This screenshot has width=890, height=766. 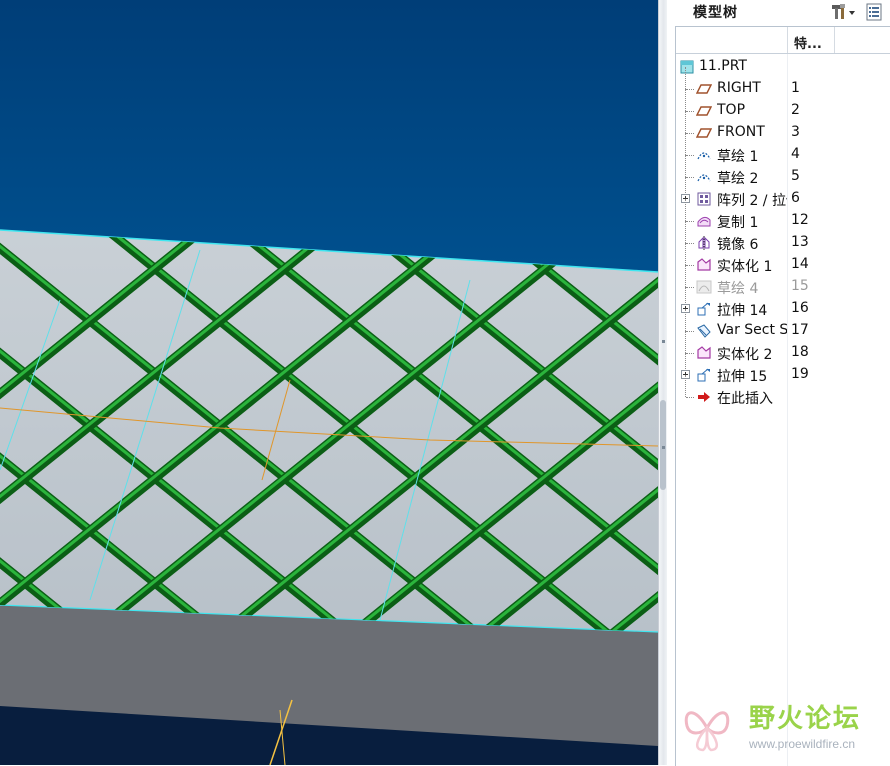 What do you see at coordinates (783, 67) in the screenshot?
I see `tree-root-part: 11.PRT` at bounding box center [783, 67].